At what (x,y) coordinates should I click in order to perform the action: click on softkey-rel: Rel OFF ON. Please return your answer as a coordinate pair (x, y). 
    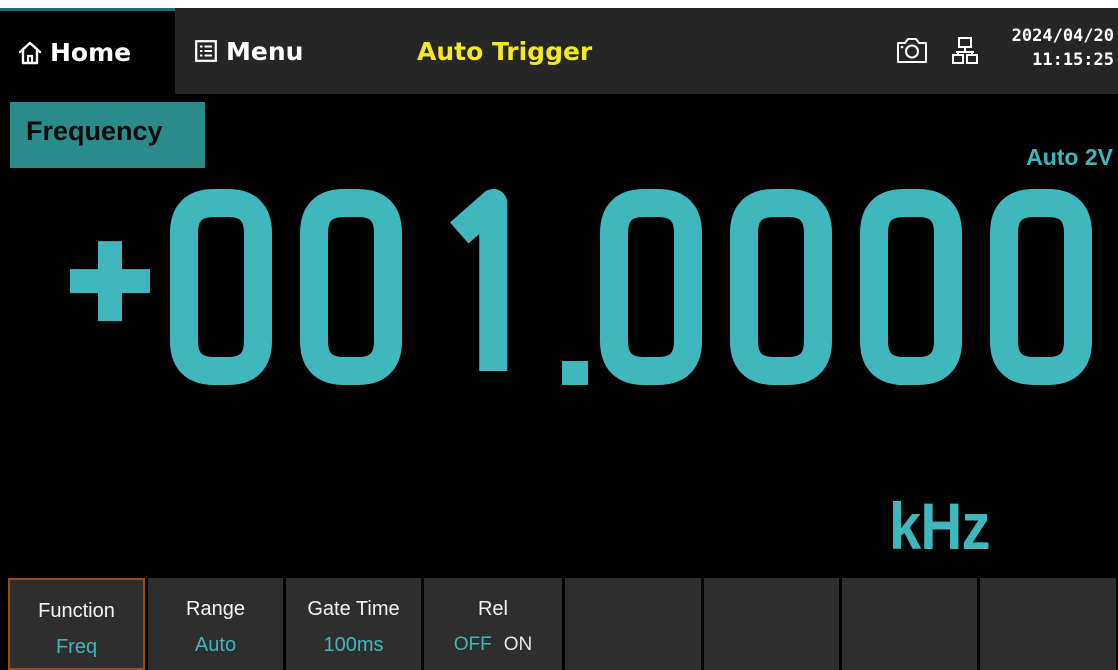
    Looking at the image, I should click on (493, 624).